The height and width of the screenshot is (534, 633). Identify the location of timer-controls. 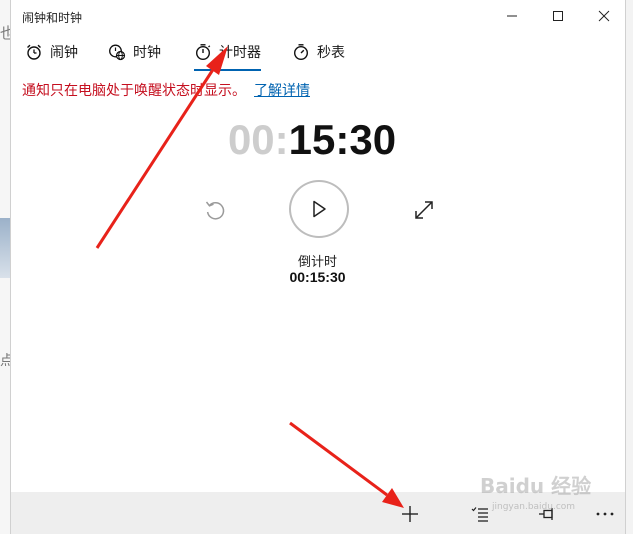
(318, 209).